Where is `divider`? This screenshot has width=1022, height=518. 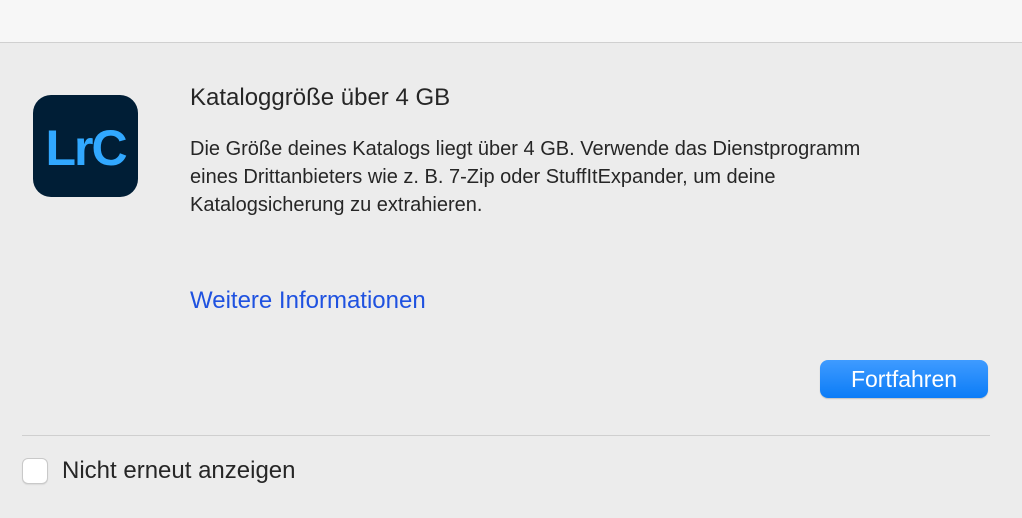 divider is located at coordinates (506, 435).